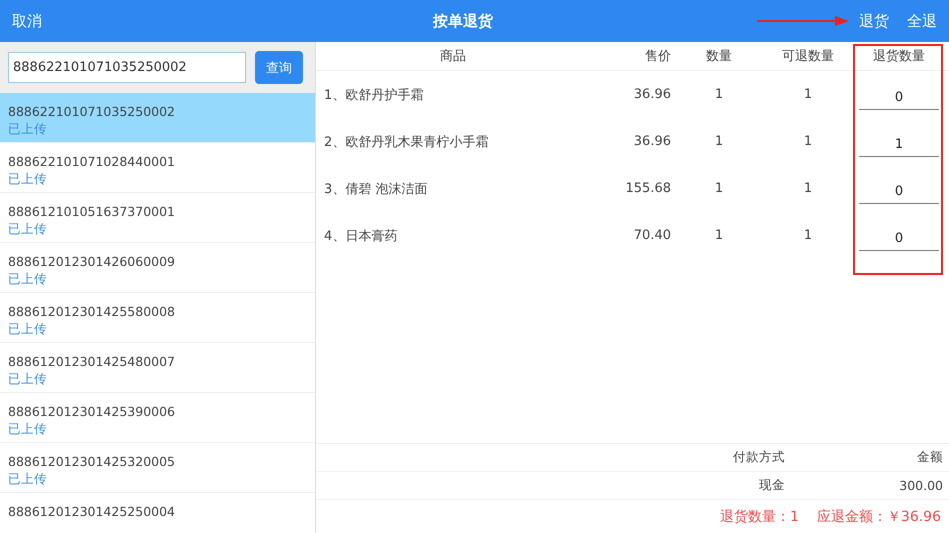 This screenshot has width=949, height=533. I want to click on order-number: 888612012301426060009, so click(92, 261).